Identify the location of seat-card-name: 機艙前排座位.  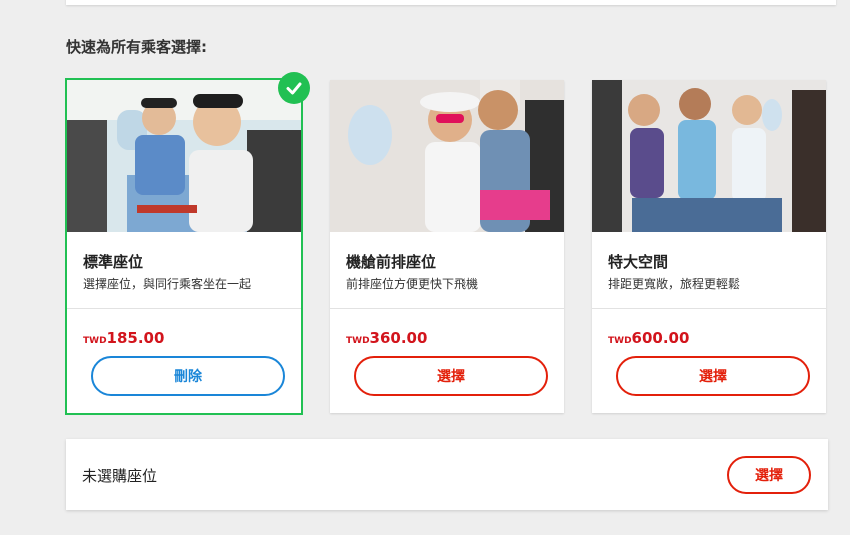
(391, 262).